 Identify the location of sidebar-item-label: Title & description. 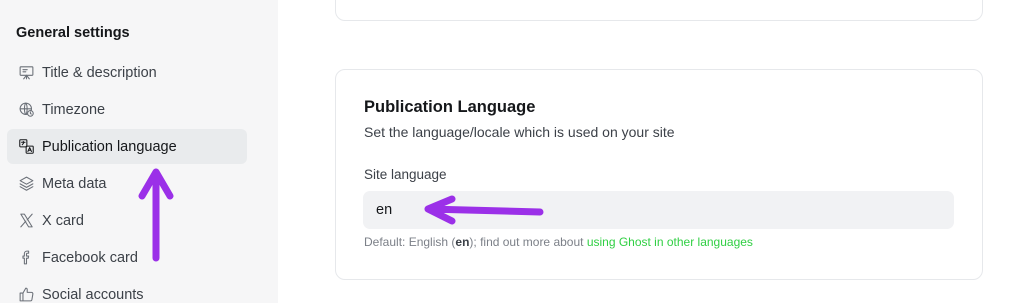
(99, 72).